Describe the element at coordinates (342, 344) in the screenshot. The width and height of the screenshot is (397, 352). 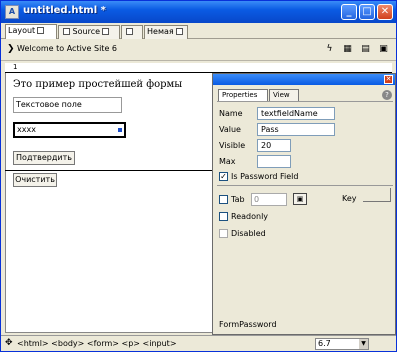
I see `zoom-select: 6.7 ▼` at that location.